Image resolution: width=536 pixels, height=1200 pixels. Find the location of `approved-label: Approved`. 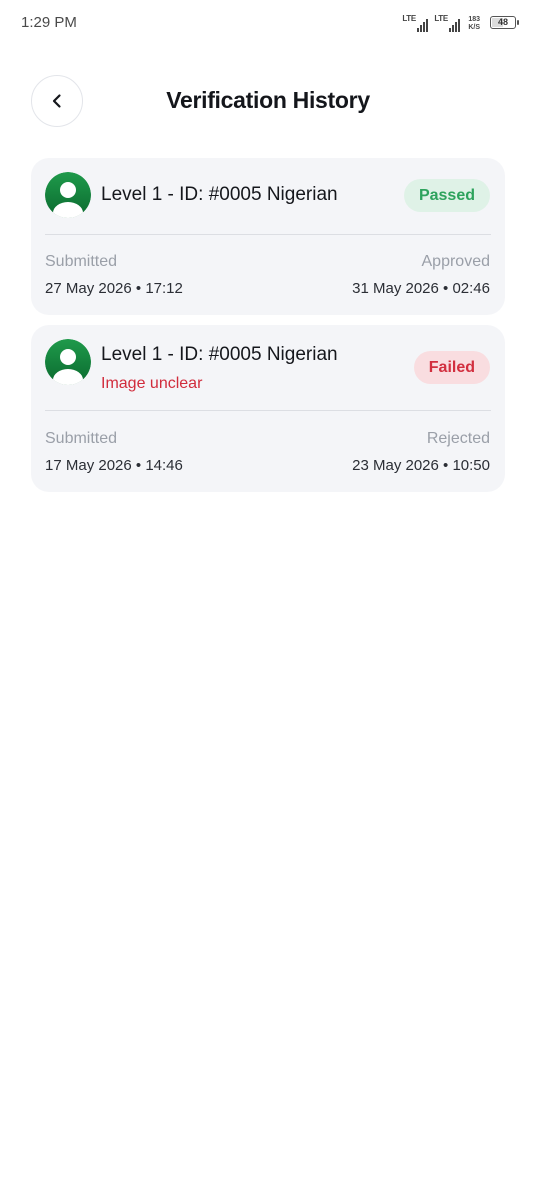

approved-label: Approved is located at coordinates (456, 261).